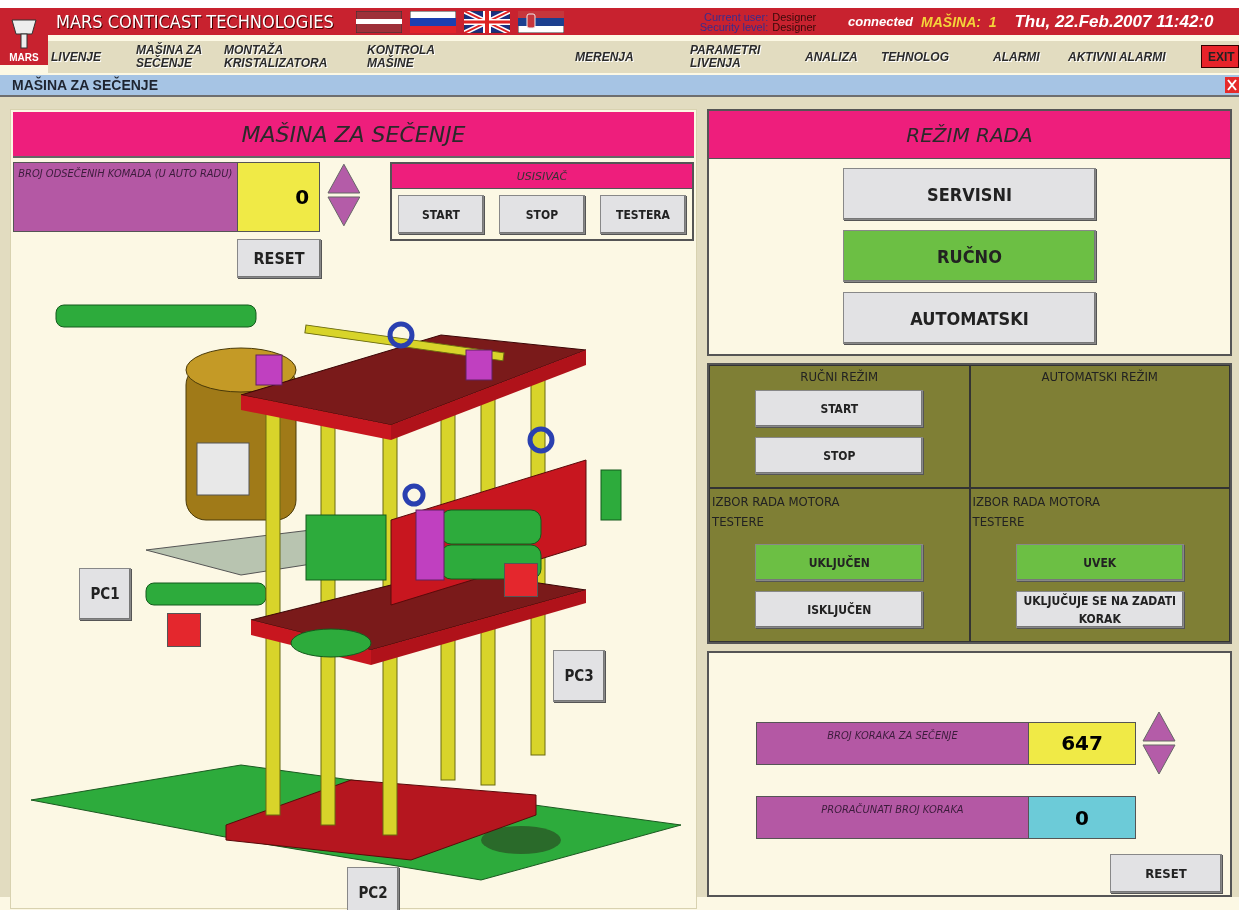 The height and width of the screenshot is (910, 1239). What do you see at coordinates (831, 57) in the screenshot?
I see `menu-item: ANALIZA` at bounding box center [831, 57].